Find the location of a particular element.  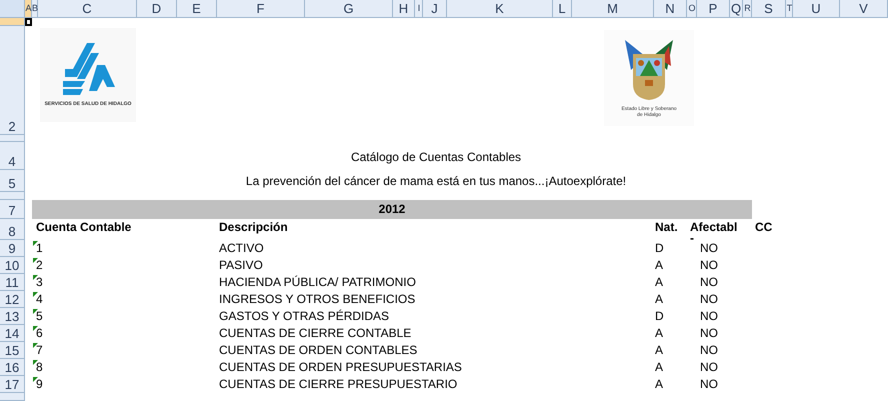

column-header: R is located at coordinates (747, 9).